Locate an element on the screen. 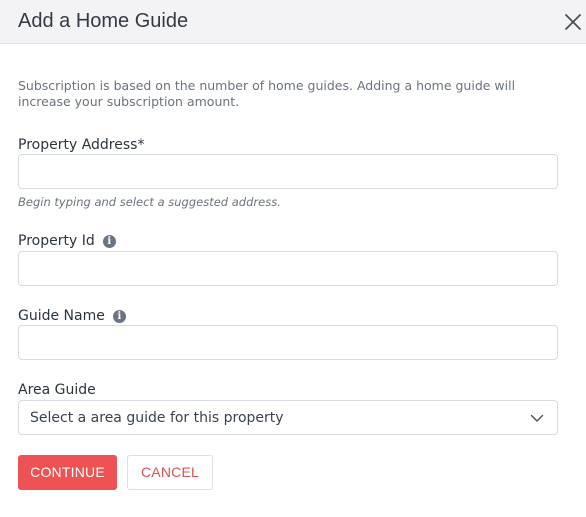  dialog-title: Add a Home Guide is located at coordinates (103, 21).